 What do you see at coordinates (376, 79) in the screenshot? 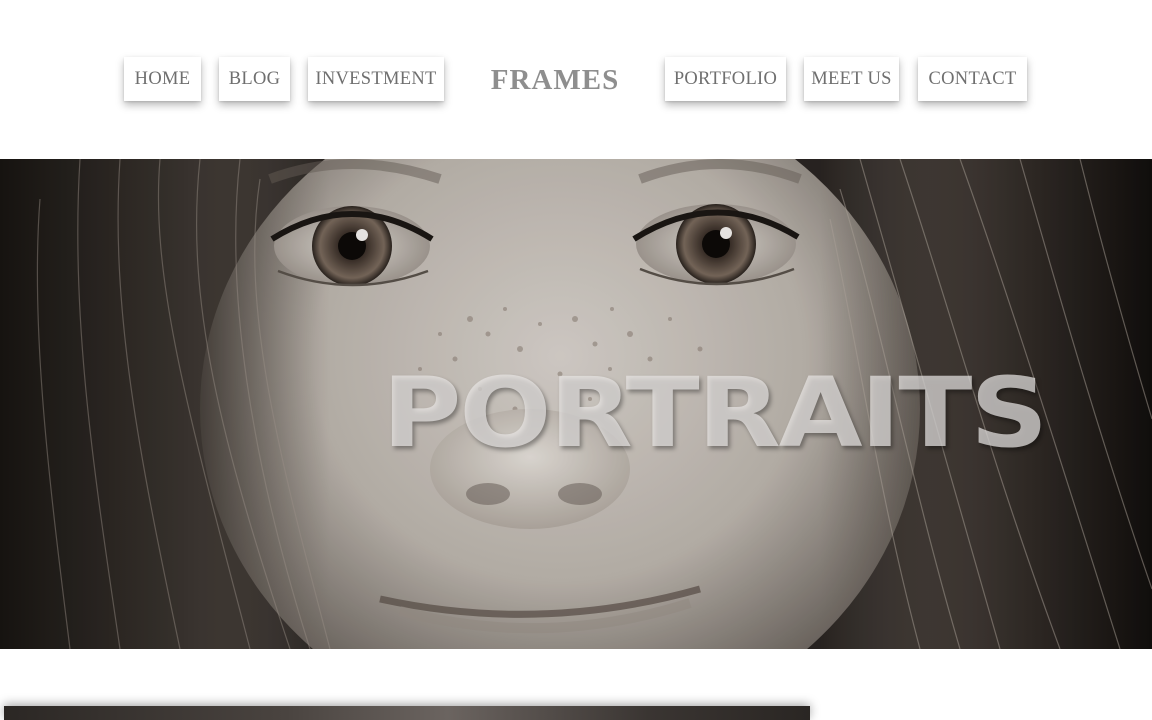
I see `nav-investment-button: INVESTMENT` at bounding box center [376, 79].